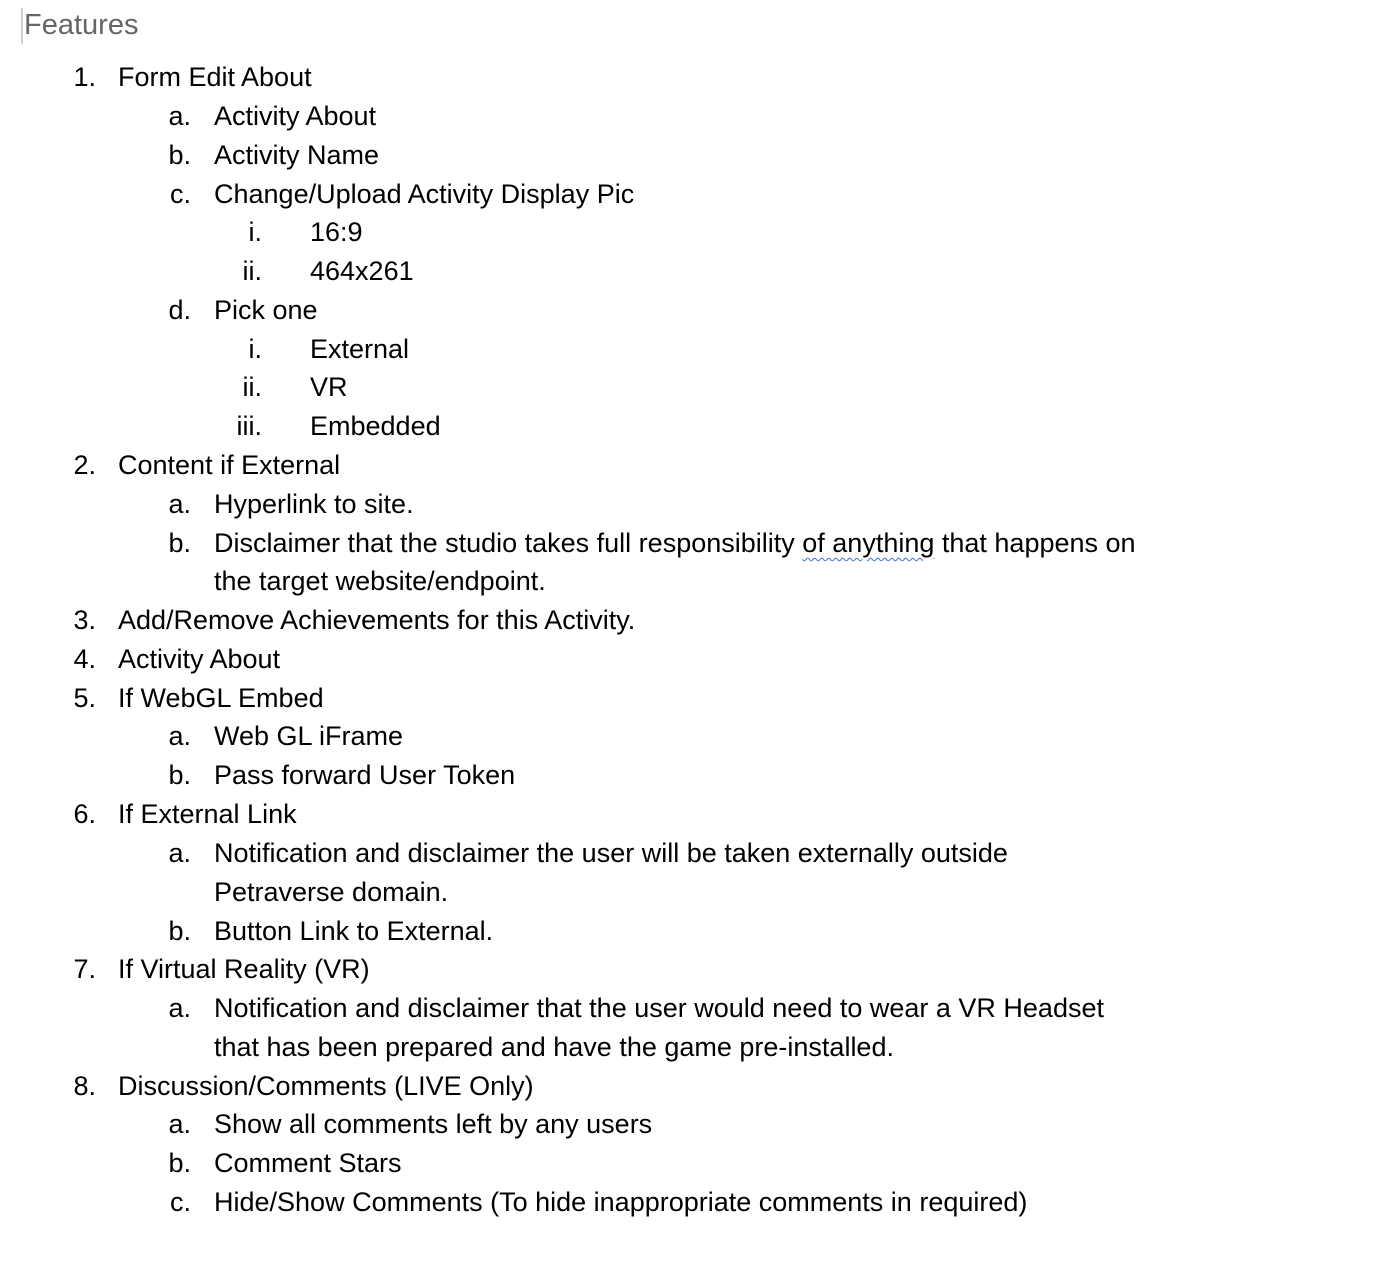 The height and width of the screenshot is (1270, 1388). Describe the element at coordinates (309, 736) in the screenshot. I see `list-item-text: Web GL iFrame` at that location.